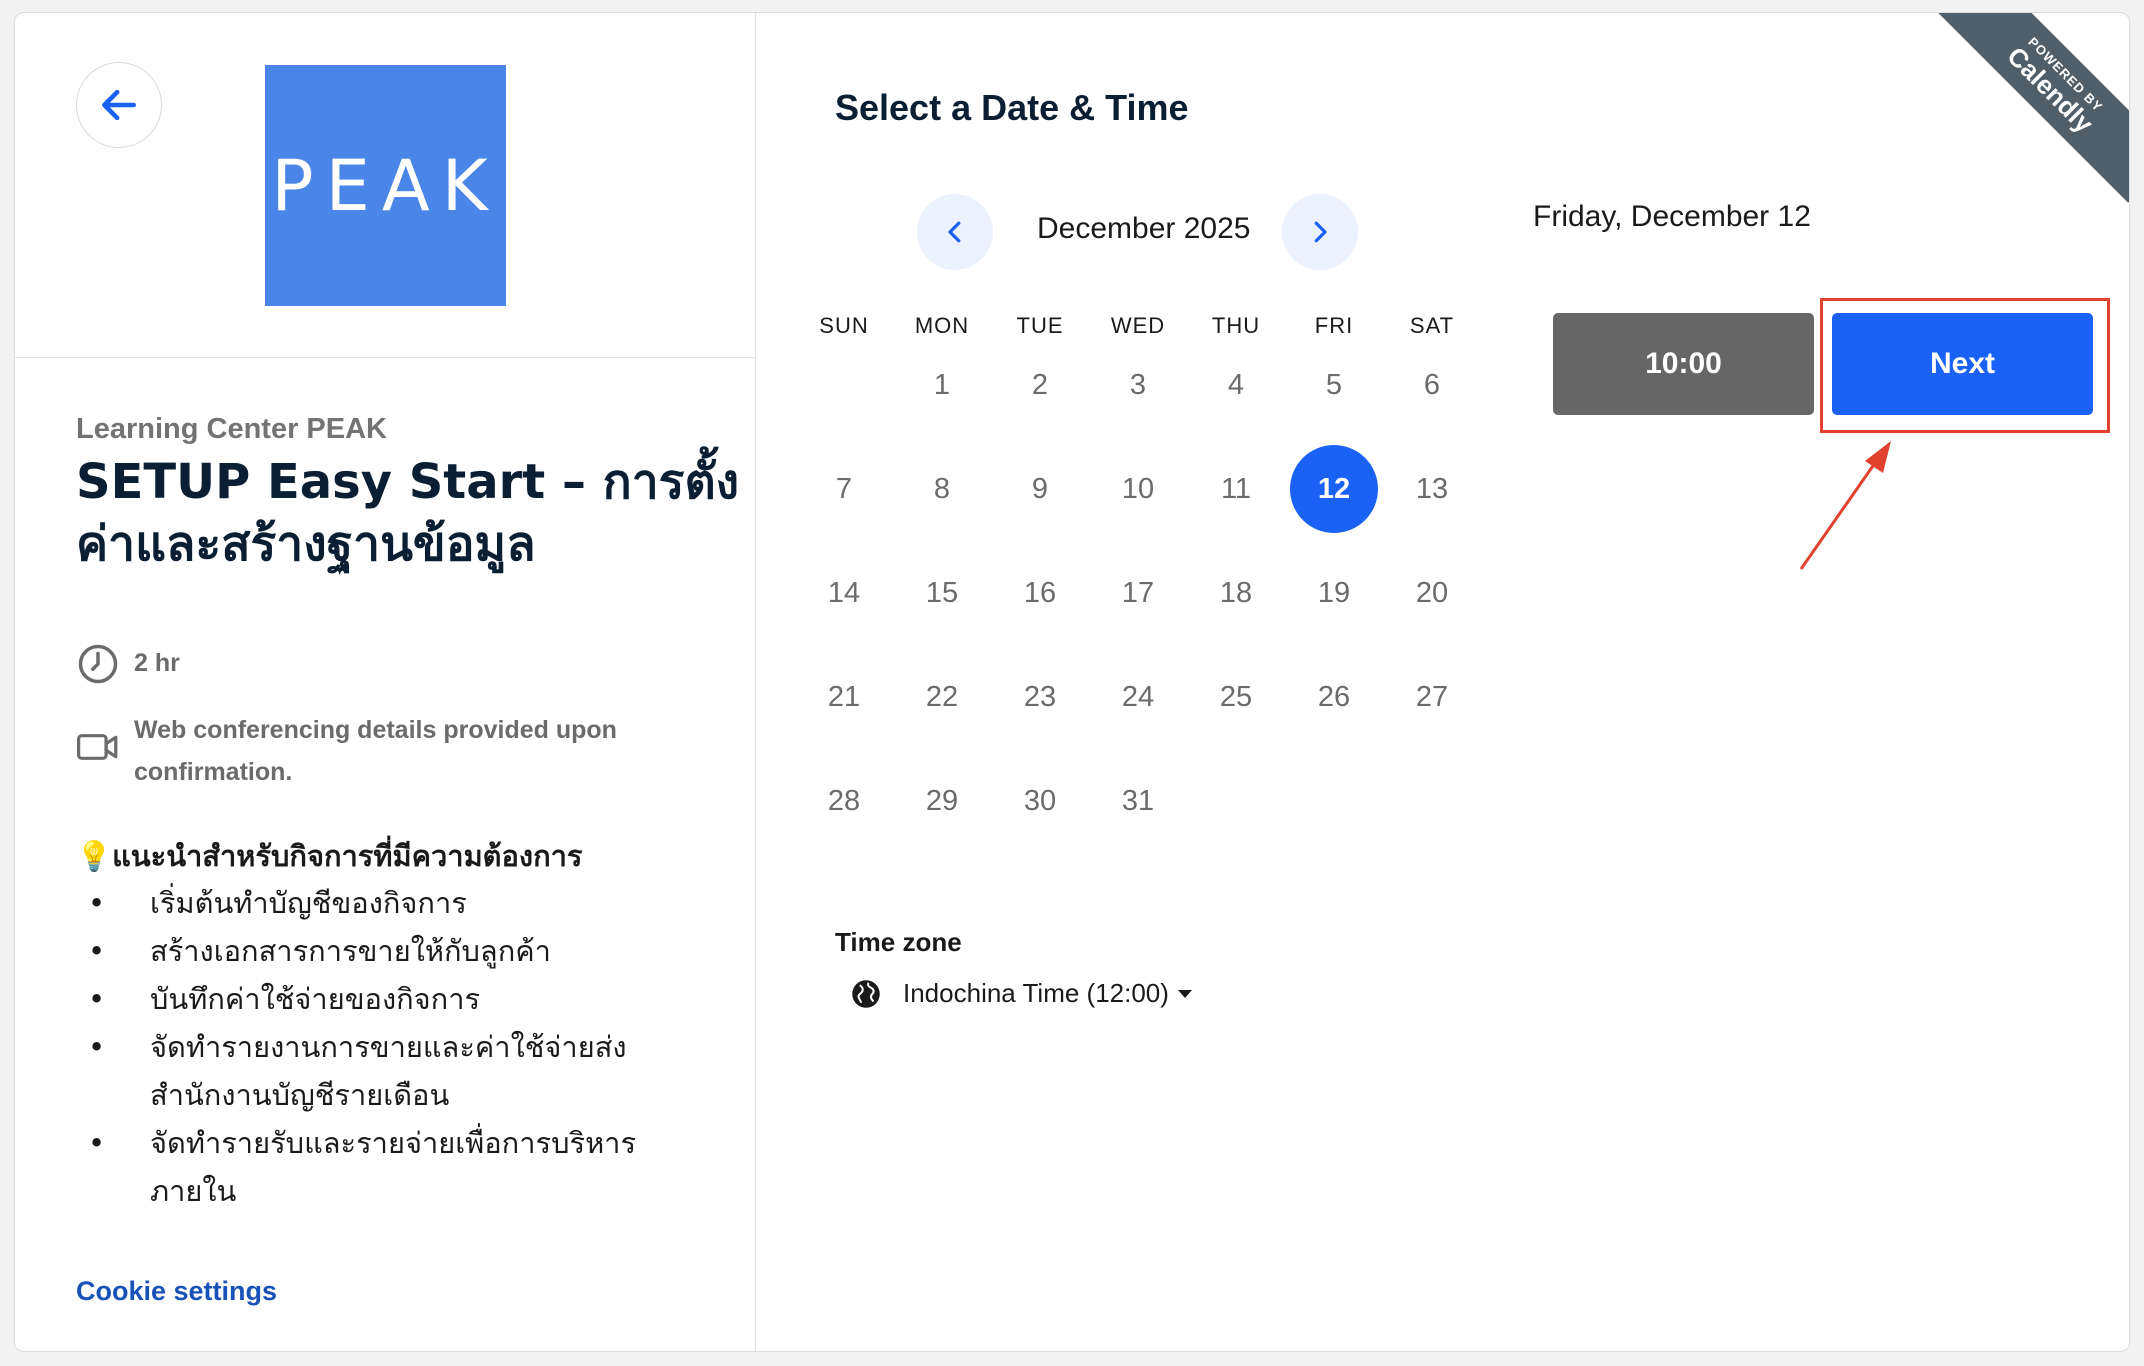 Image resolution: width=2144 pixels, height=1366 pixels. What do you see at coordinates (942, 325) in the screenshot?
I see `weekday-label: MON` at bounding box center [942, 325].